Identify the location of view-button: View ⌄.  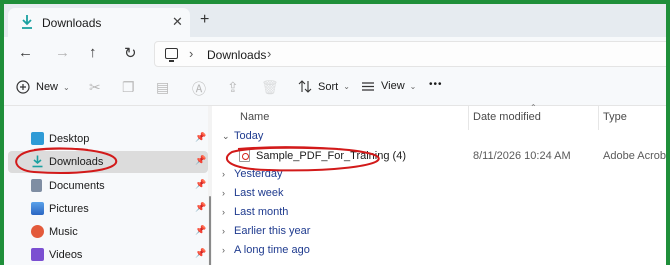
(388, 86).